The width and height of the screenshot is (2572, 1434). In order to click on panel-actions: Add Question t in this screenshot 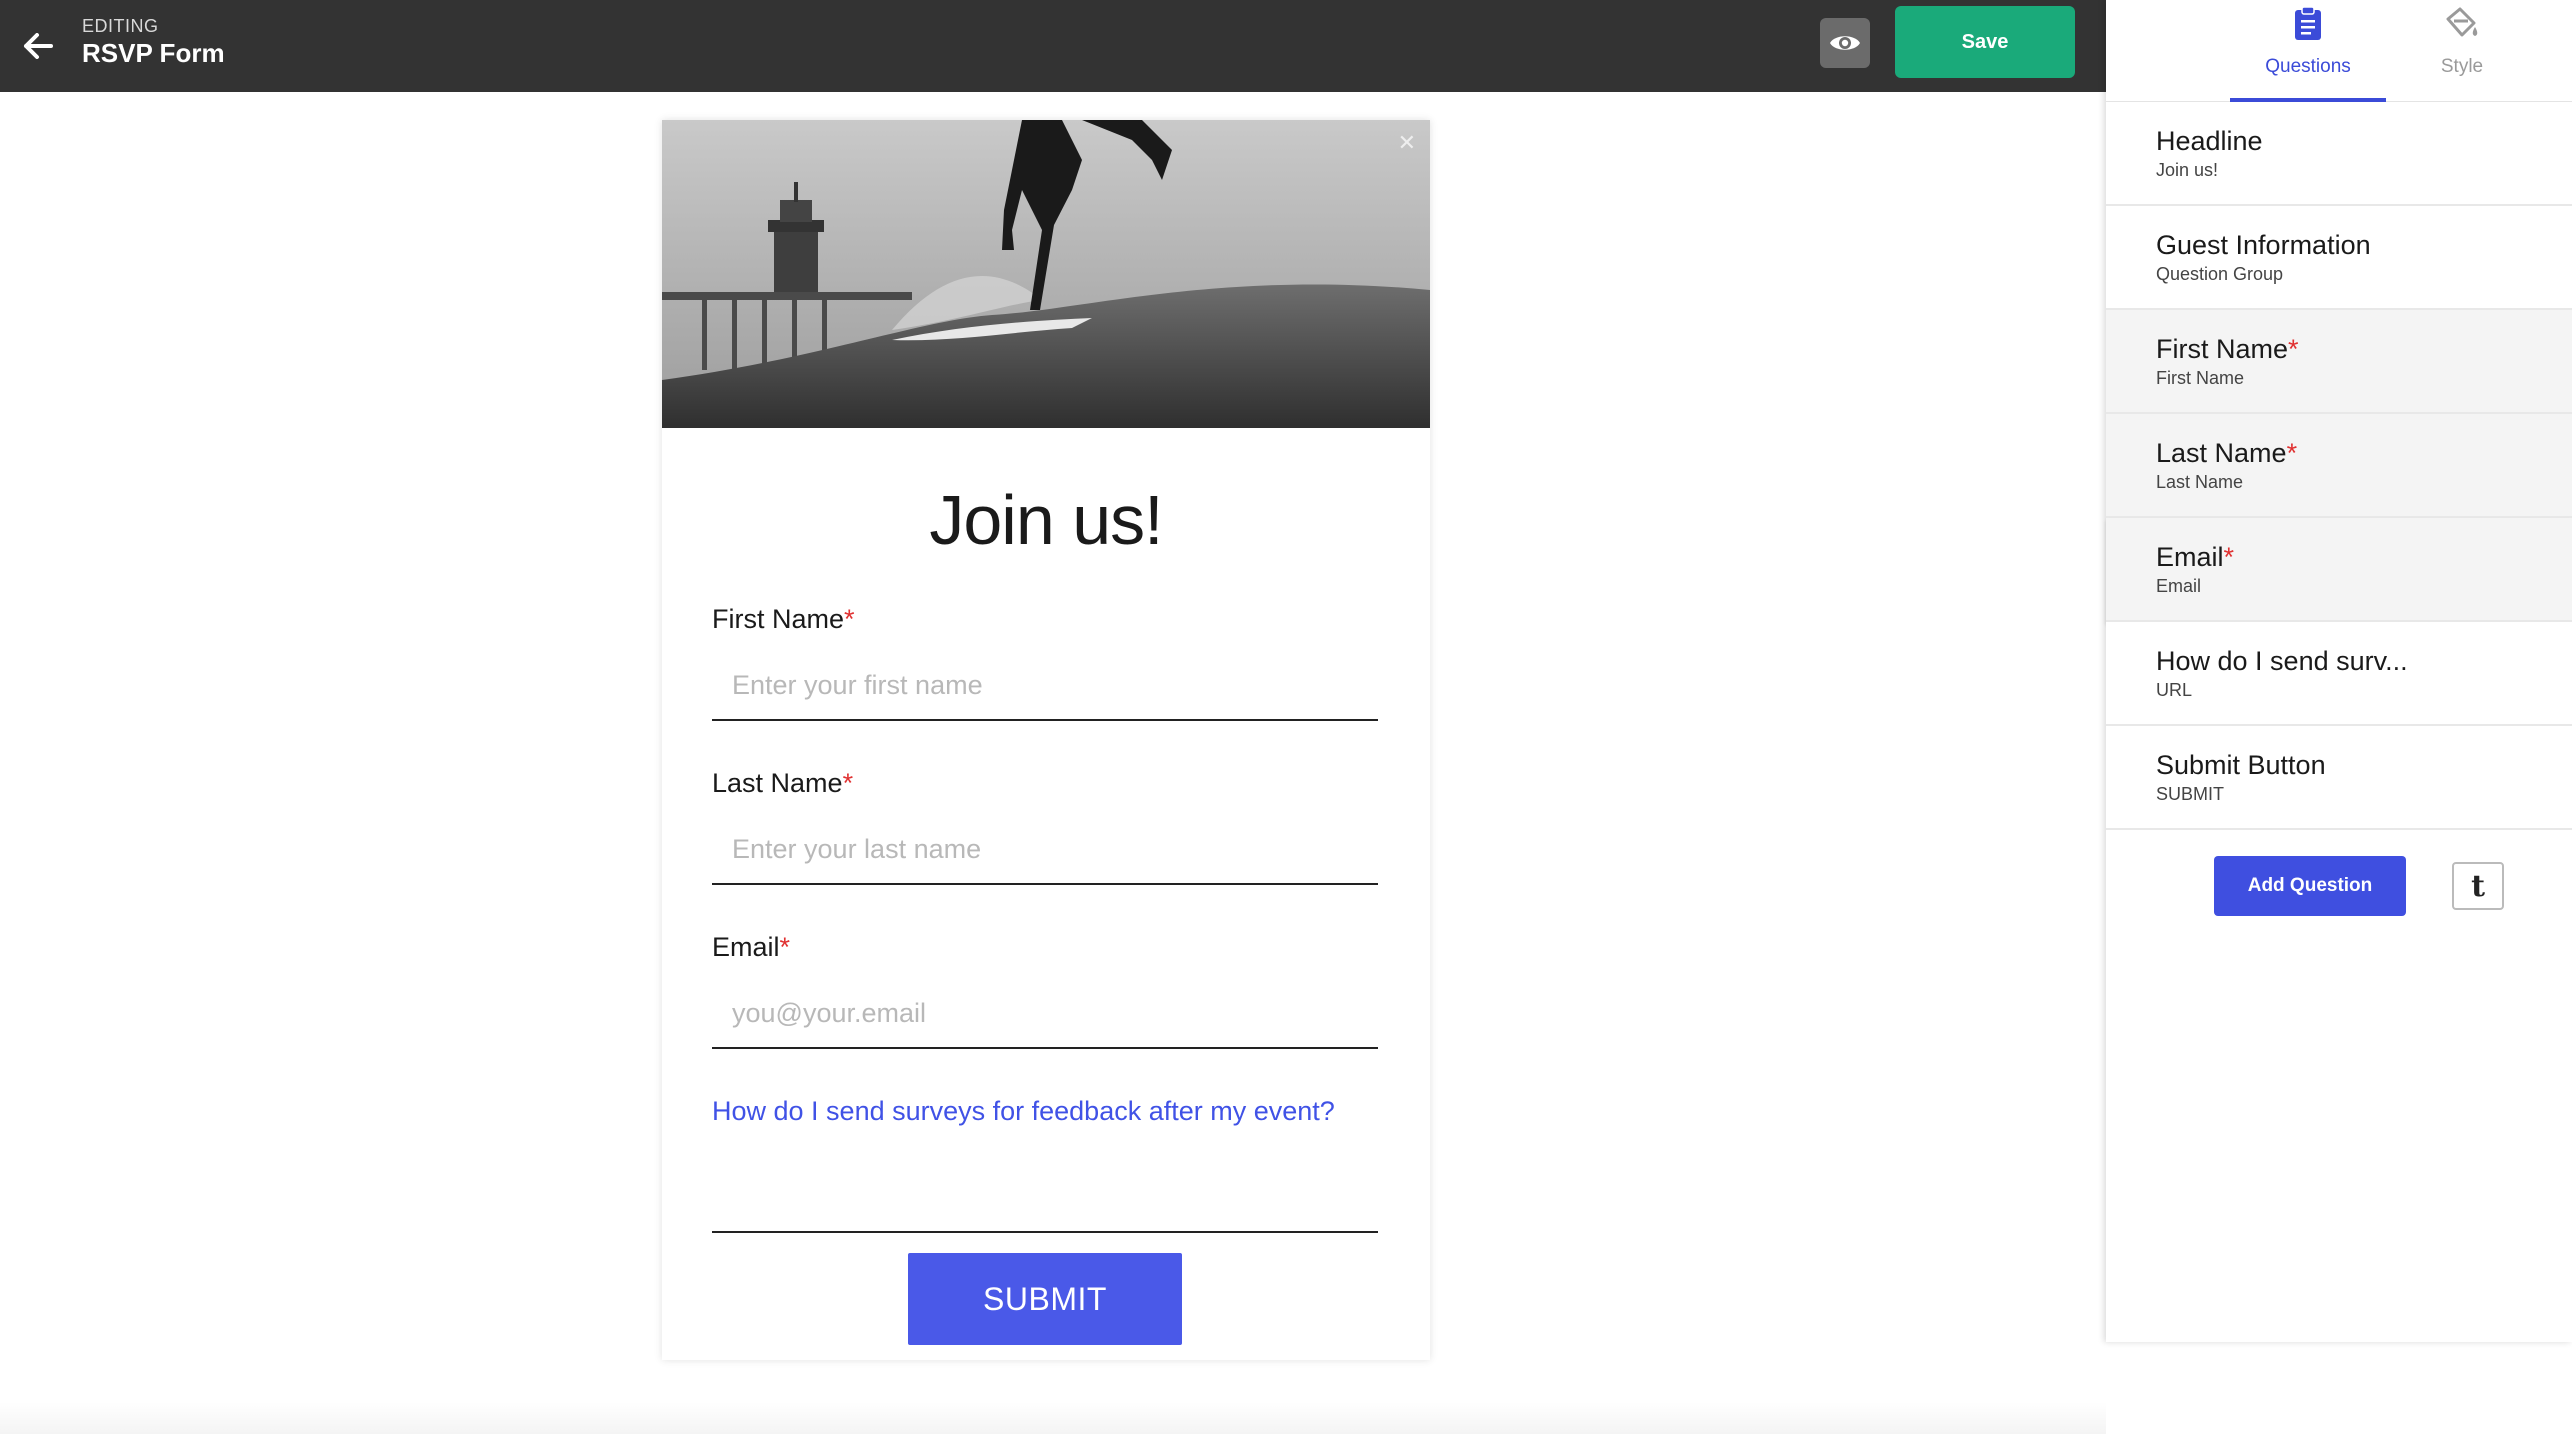, I will do `click(2339, 885)`.